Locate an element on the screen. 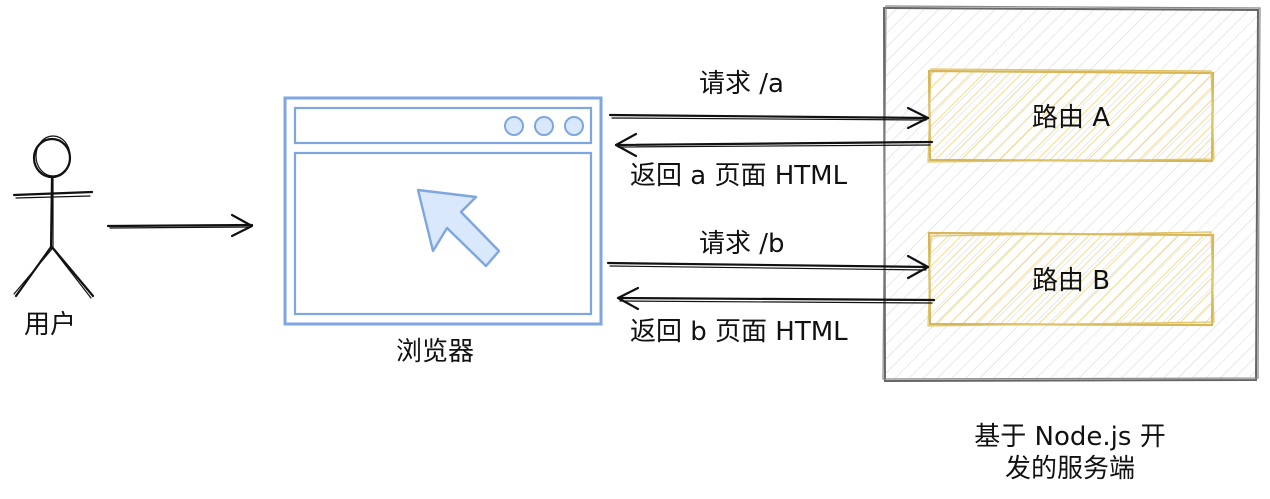 The width and height of the screenshot is (1270, 499). stick-figure-icon is located at coordinates (53, 217).